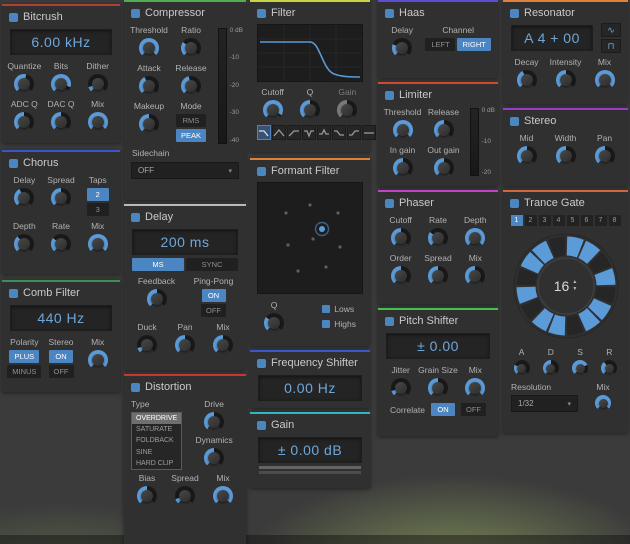 Image resolution: width=630 pixels, height=544 pixels. What do you see at coordinates (389, 203) in the screenshot?
I see `phaser-enable-checkbox` at bounding box center [389, 203].